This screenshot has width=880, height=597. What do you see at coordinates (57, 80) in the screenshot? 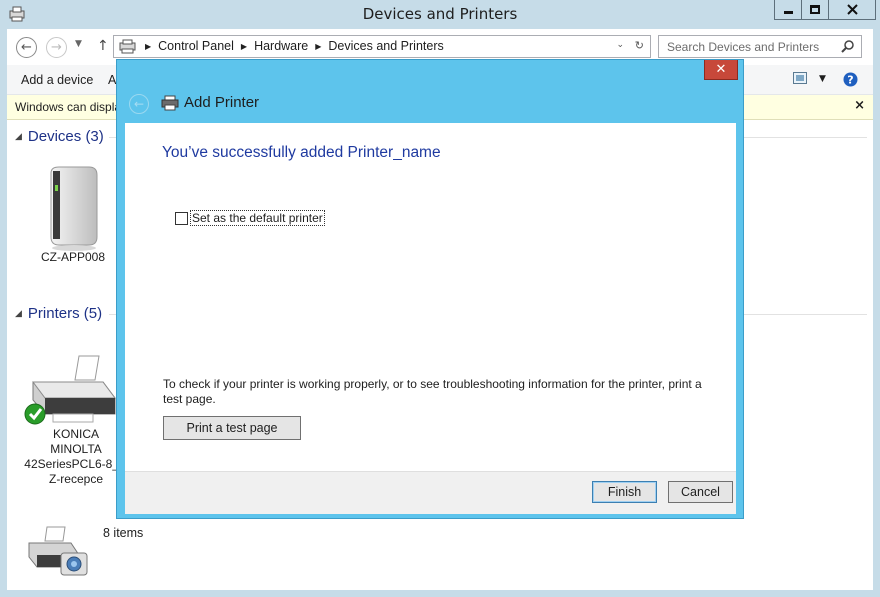
I see `add-device-button: Add a device` at bounding box center [57, 80].